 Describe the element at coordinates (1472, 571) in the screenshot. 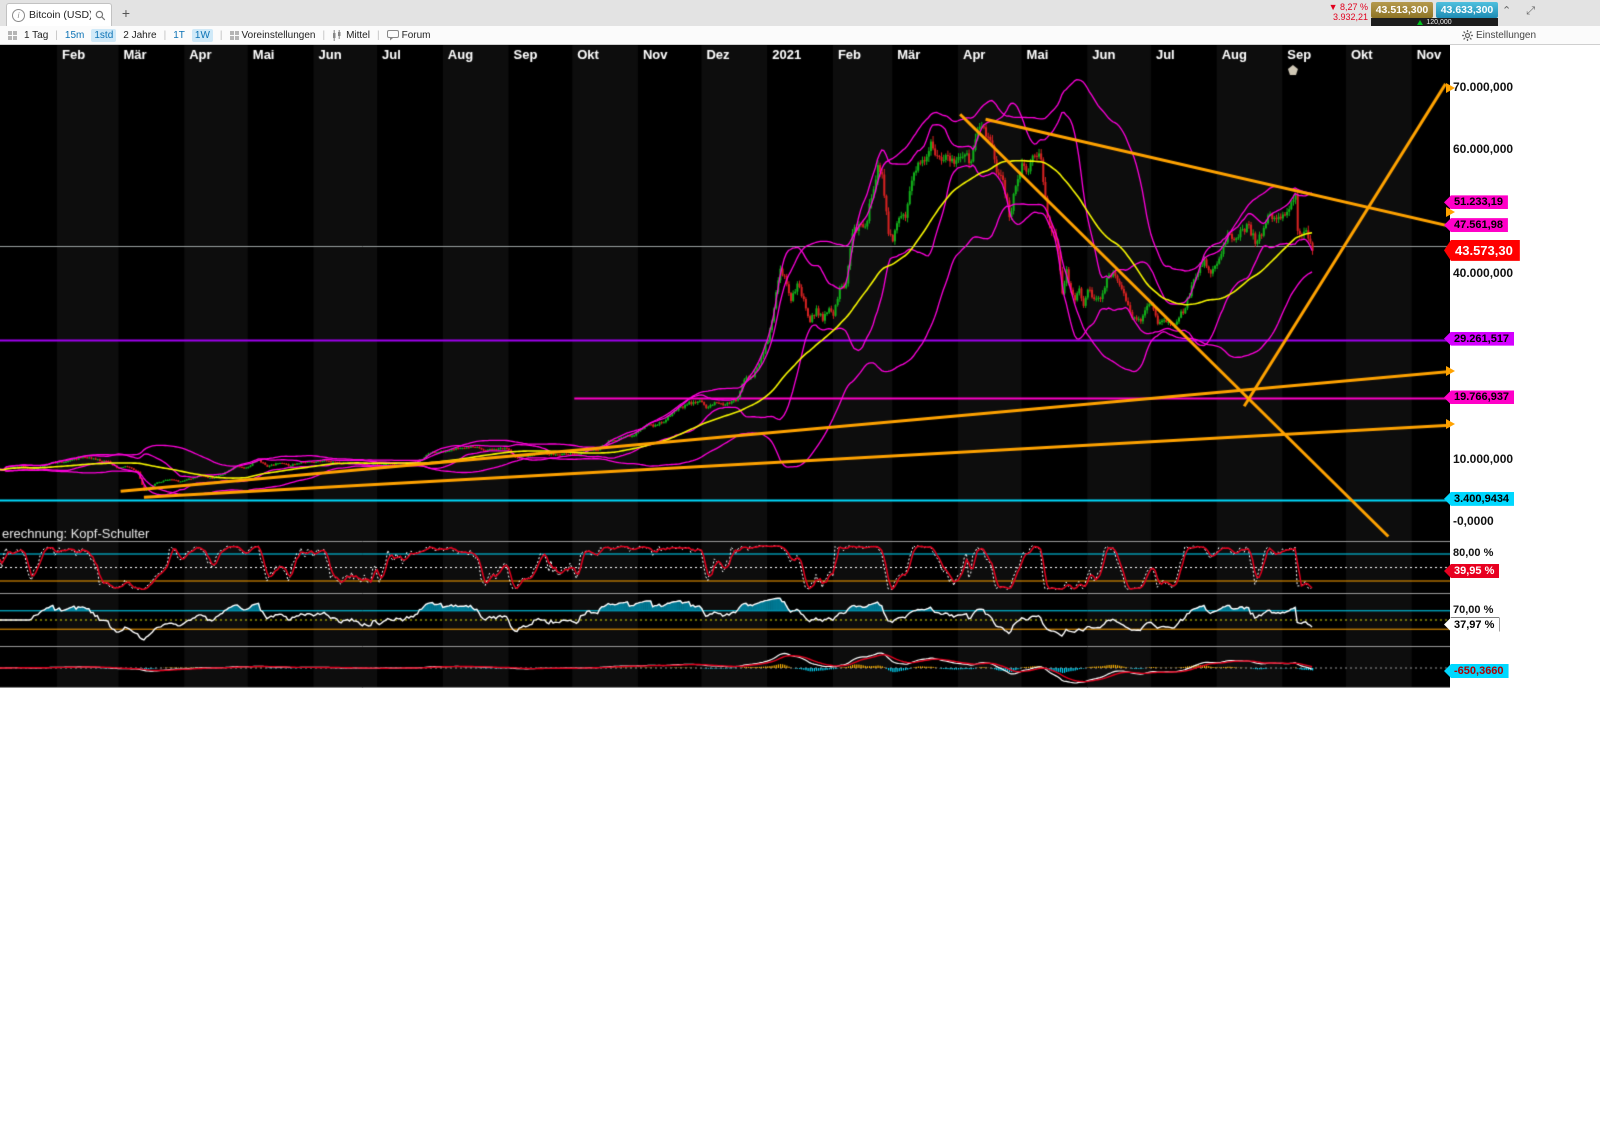

I see `indicator-value-tag: 39,95 %` at that location.